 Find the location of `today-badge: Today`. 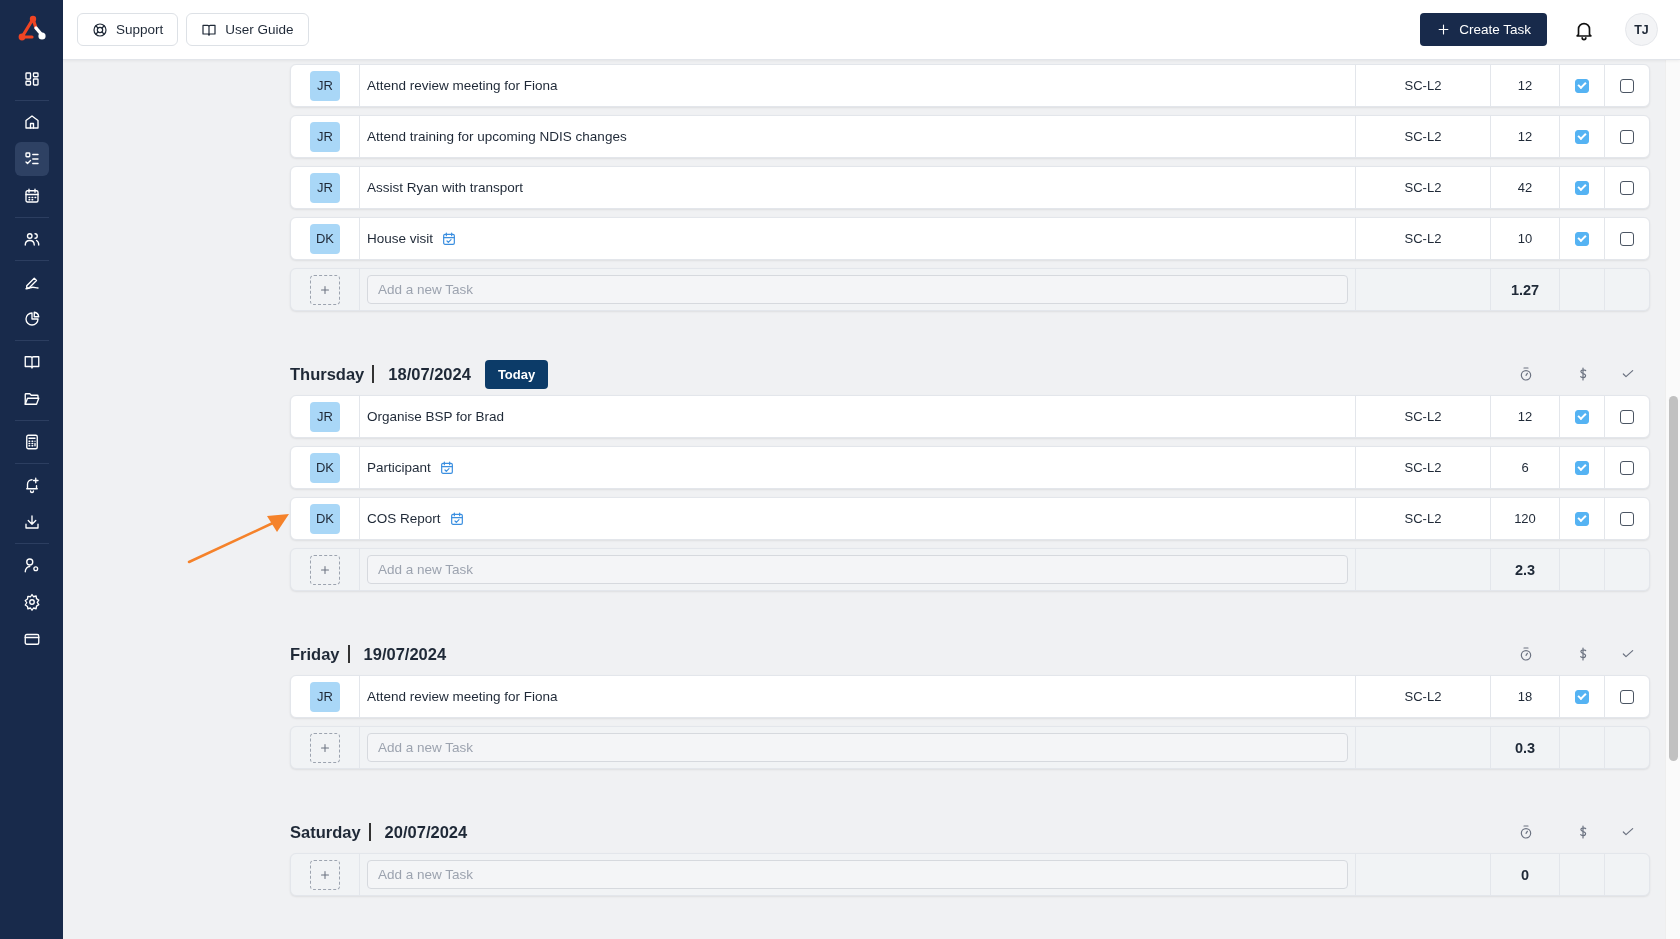

today-badge: Today is located at coordinates (516, 374).